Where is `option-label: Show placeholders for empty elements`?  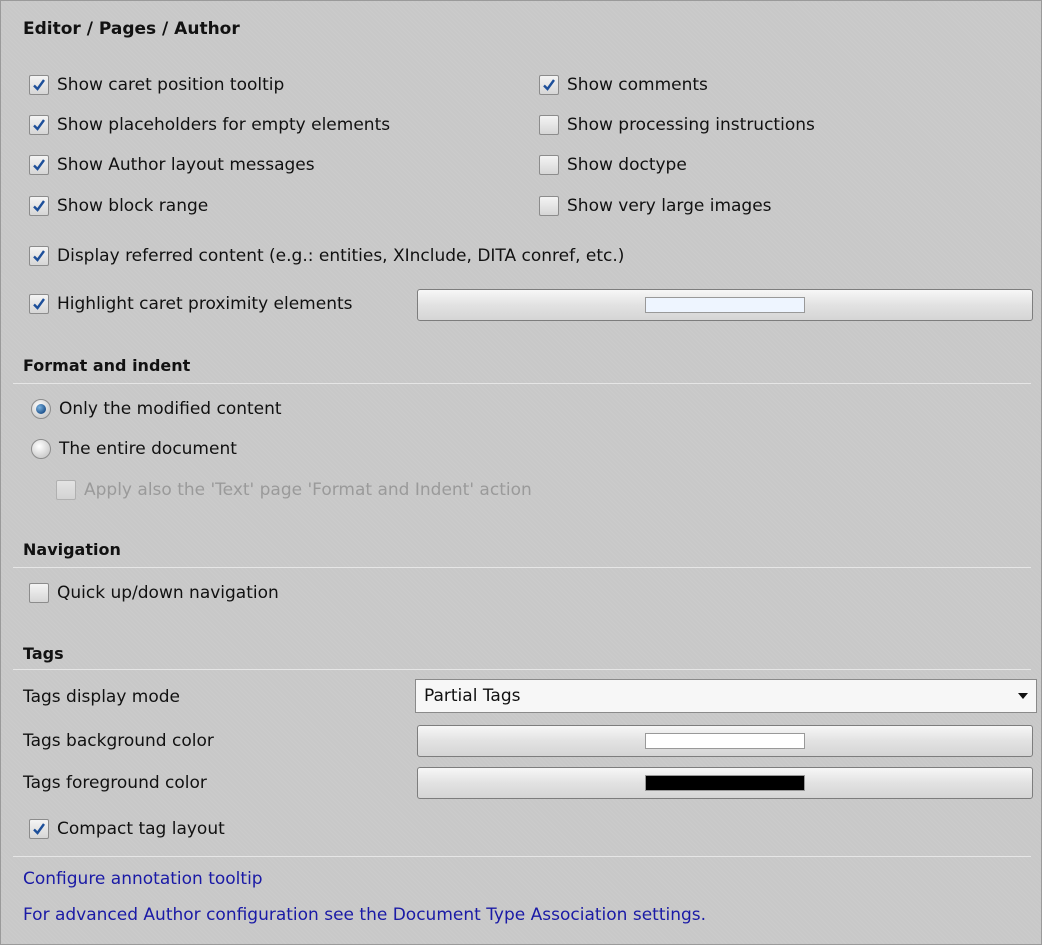 option-label: Show placeholders for empty elements is located at coordinates (224, 125).